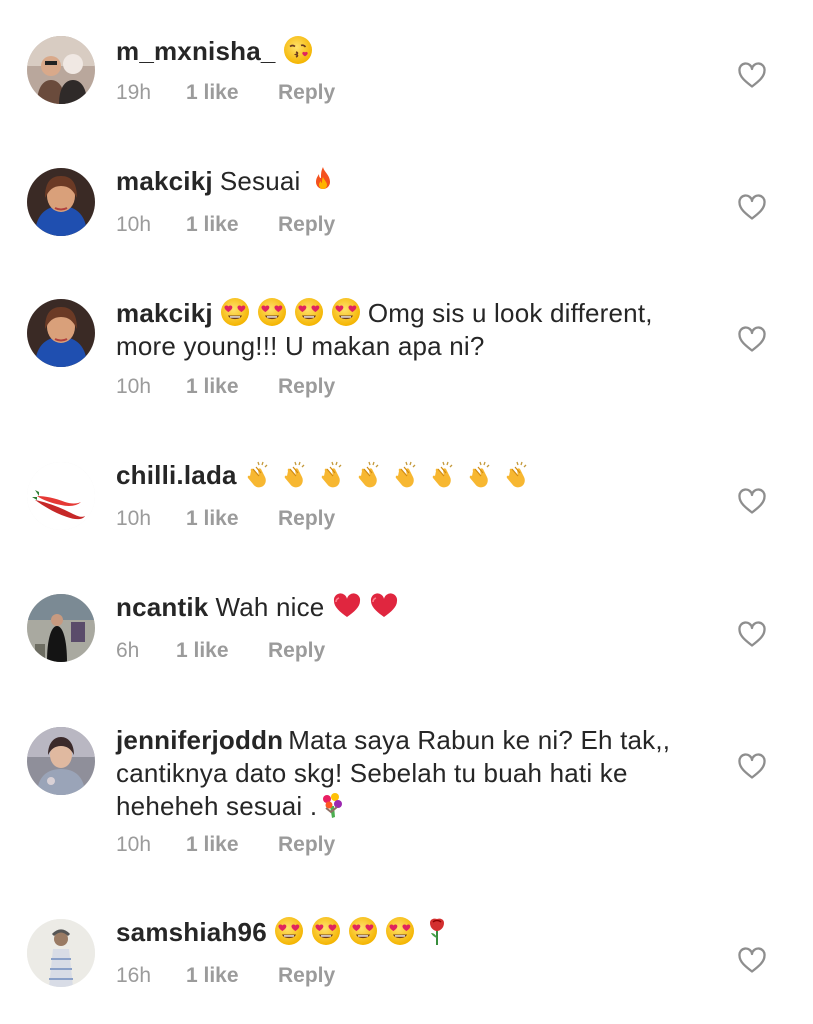 The height and width of the screenshot is (1024, 813). What do you see at coordinates (437, 931) in the screenshot?
I see `rose-emoji` at bounding box center [437, 931].